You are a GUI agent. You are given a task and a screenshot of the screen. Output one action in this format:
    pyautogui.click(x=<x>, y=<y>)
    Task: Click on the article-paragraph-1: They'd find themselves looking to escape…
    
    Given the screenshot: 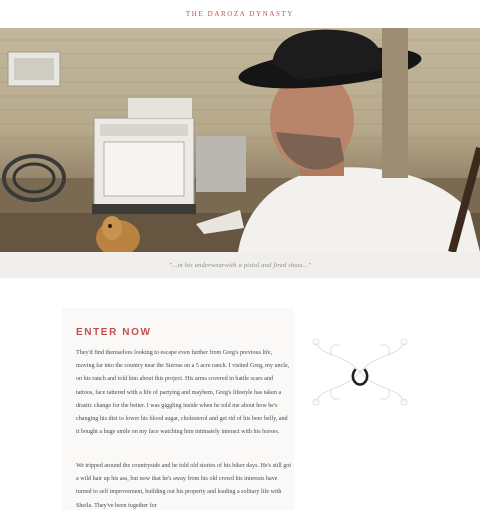 What is the action you would take?
    pyautogui.click(x=183, y=393)
    